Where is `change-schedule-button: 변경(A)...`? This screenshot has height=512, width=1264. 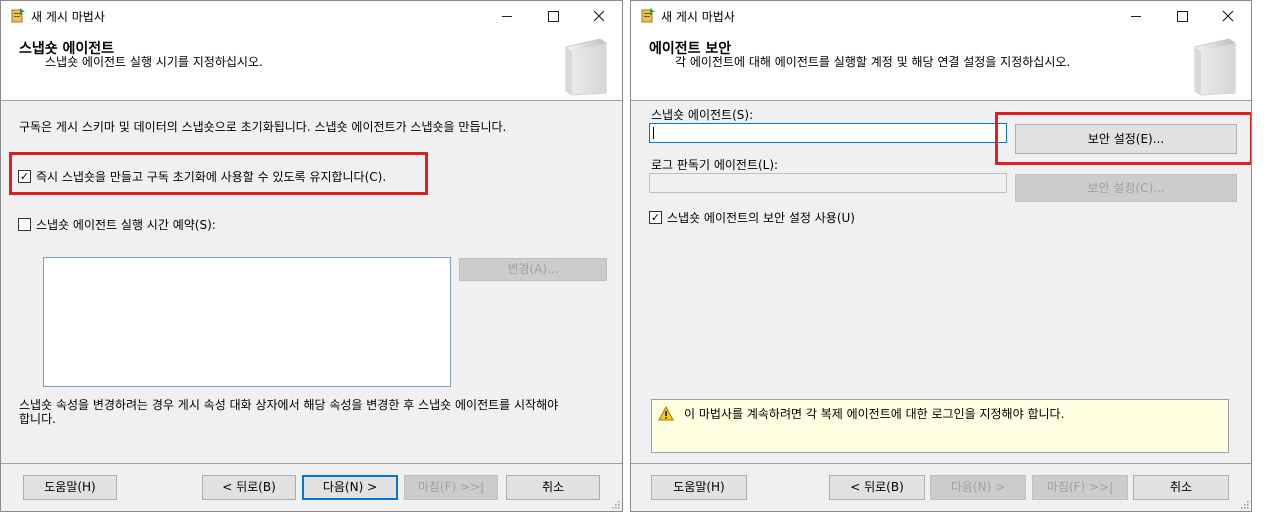
change-schedule-button: 변경(A)... is located at coordinates (533, 269).